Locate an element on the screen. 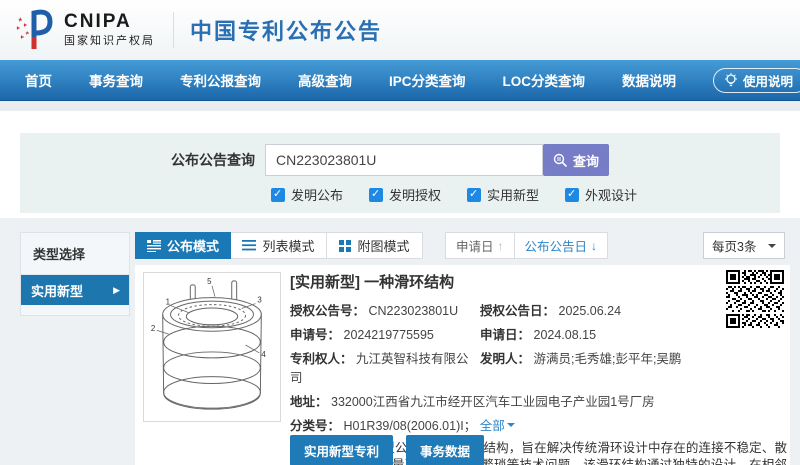 Image resolution: width=800 pixels, height=465 pixels. chevron-right-icon: ▶ is located at coordinates (116, 289).